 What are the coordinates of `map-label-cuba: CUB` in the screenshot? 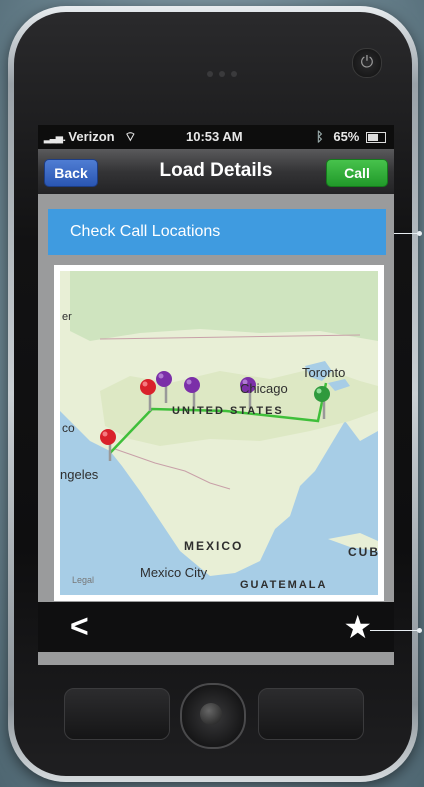 It's located at (363, 552).